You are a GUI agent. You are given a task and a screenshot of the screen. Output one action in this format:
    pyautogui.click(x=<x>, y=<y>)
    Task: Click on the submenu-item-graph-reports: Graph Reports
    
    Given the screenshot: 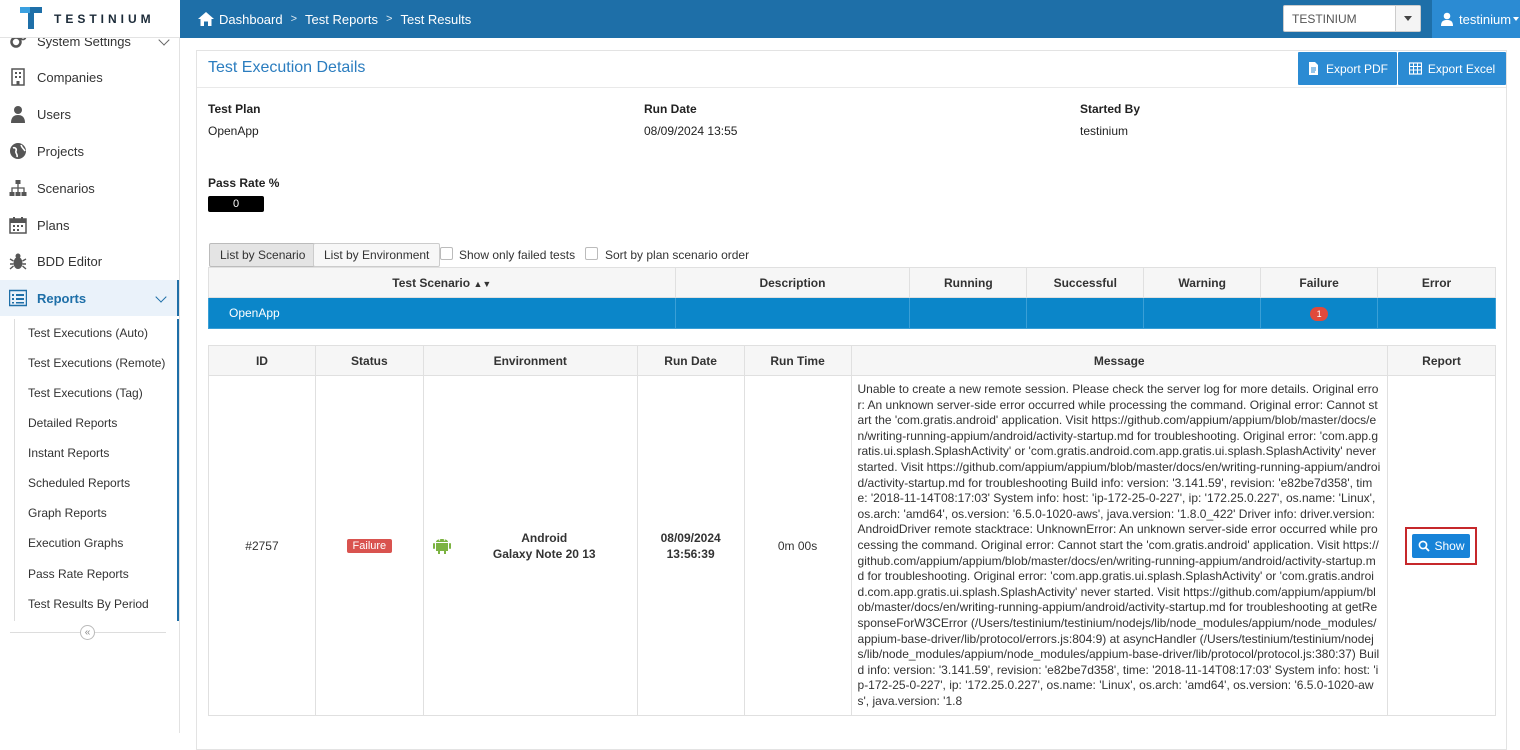 What is the action you would take?
    pyautogui.click(x=67, y=513)
    